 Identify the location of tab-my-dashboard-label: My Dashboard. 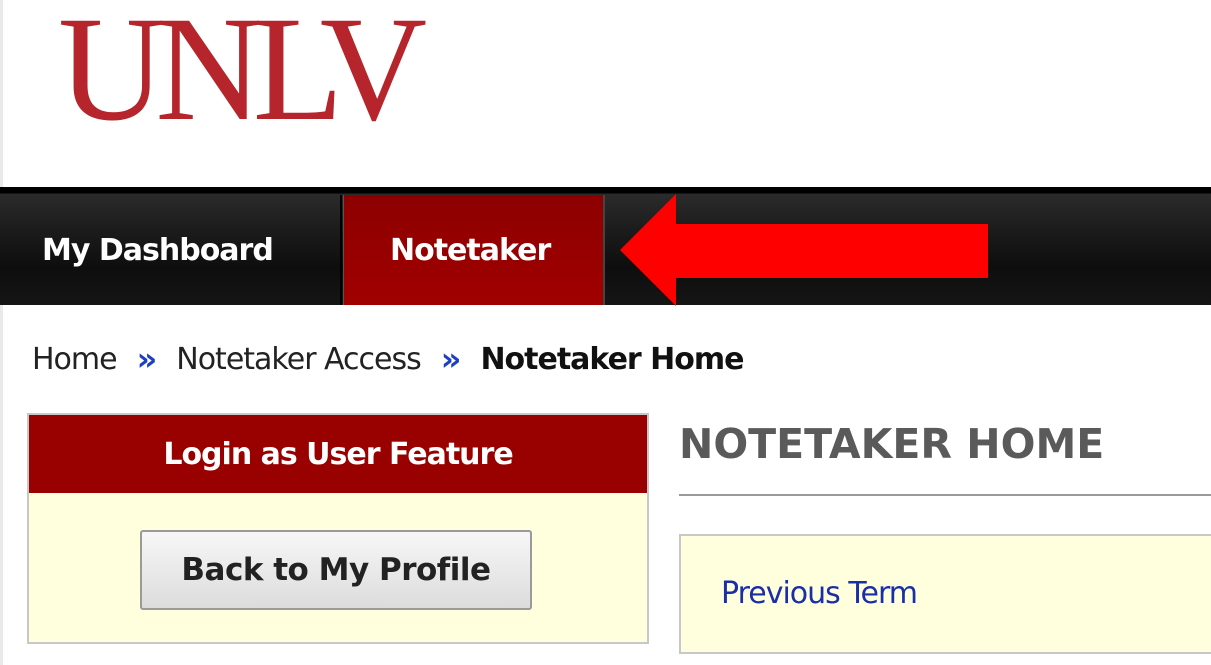
(158, 250).